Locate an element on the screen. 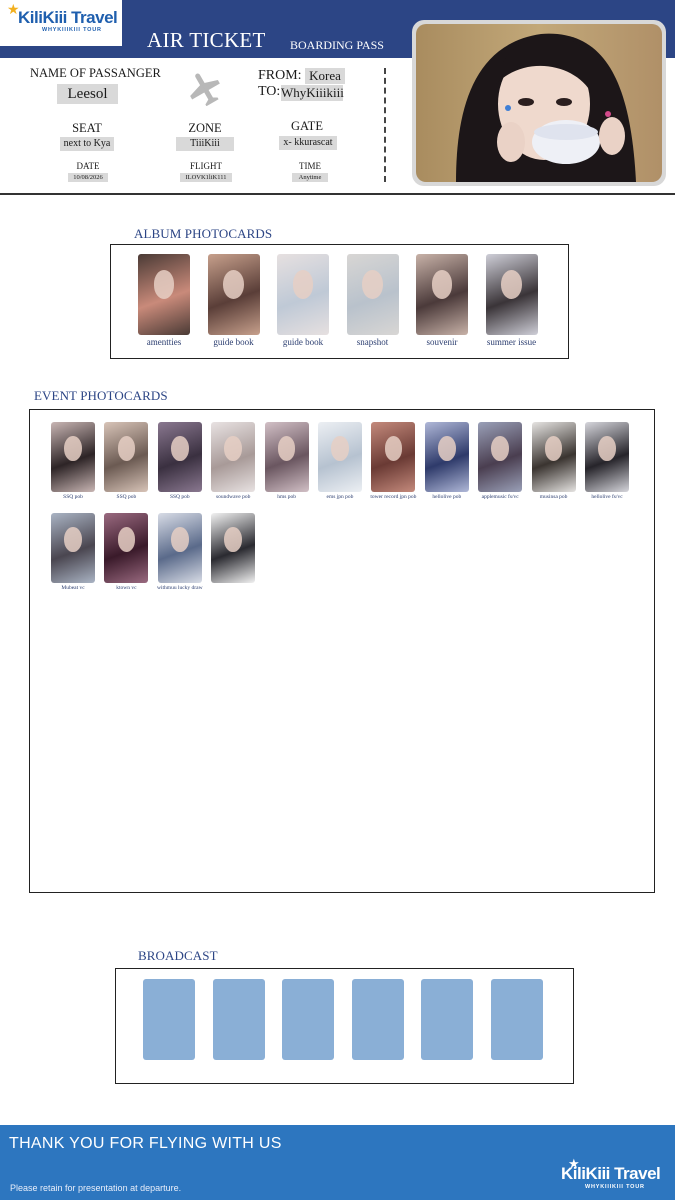 This screenshot has height=1200, width=675. from-label: FROM: is located at coordinates (280, 75).